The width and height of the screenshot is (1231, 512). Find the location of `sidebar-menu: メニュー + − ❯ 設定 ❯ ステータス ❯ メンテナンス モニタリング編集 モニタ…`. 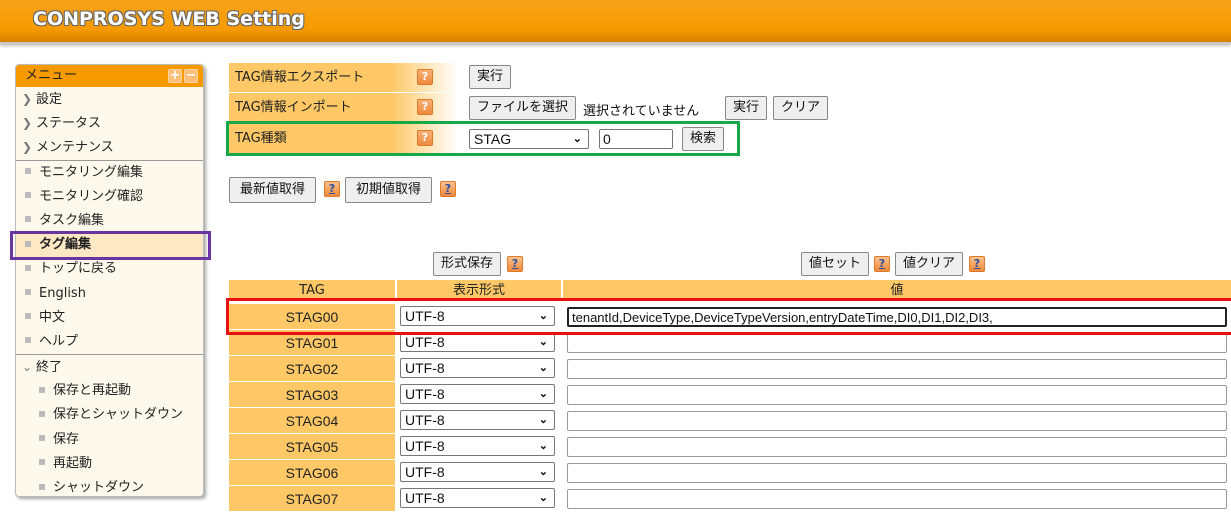

sidebar-menu: メニュー + − ❯ 設定 ❯ ステータス ❯ メンテナンス モニタリング編集 モニタ… is located at coordinates (109, 280).